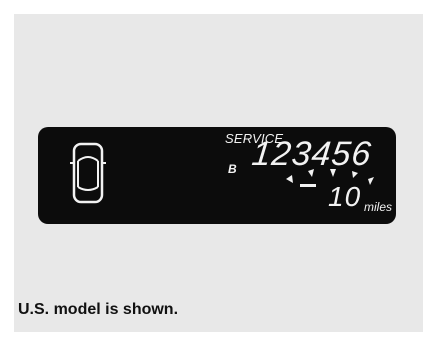 The image size is (436, 346). Describe the element at coordinates (88, 173) in the screenshot. I see `car-top-view-icon` at that location.